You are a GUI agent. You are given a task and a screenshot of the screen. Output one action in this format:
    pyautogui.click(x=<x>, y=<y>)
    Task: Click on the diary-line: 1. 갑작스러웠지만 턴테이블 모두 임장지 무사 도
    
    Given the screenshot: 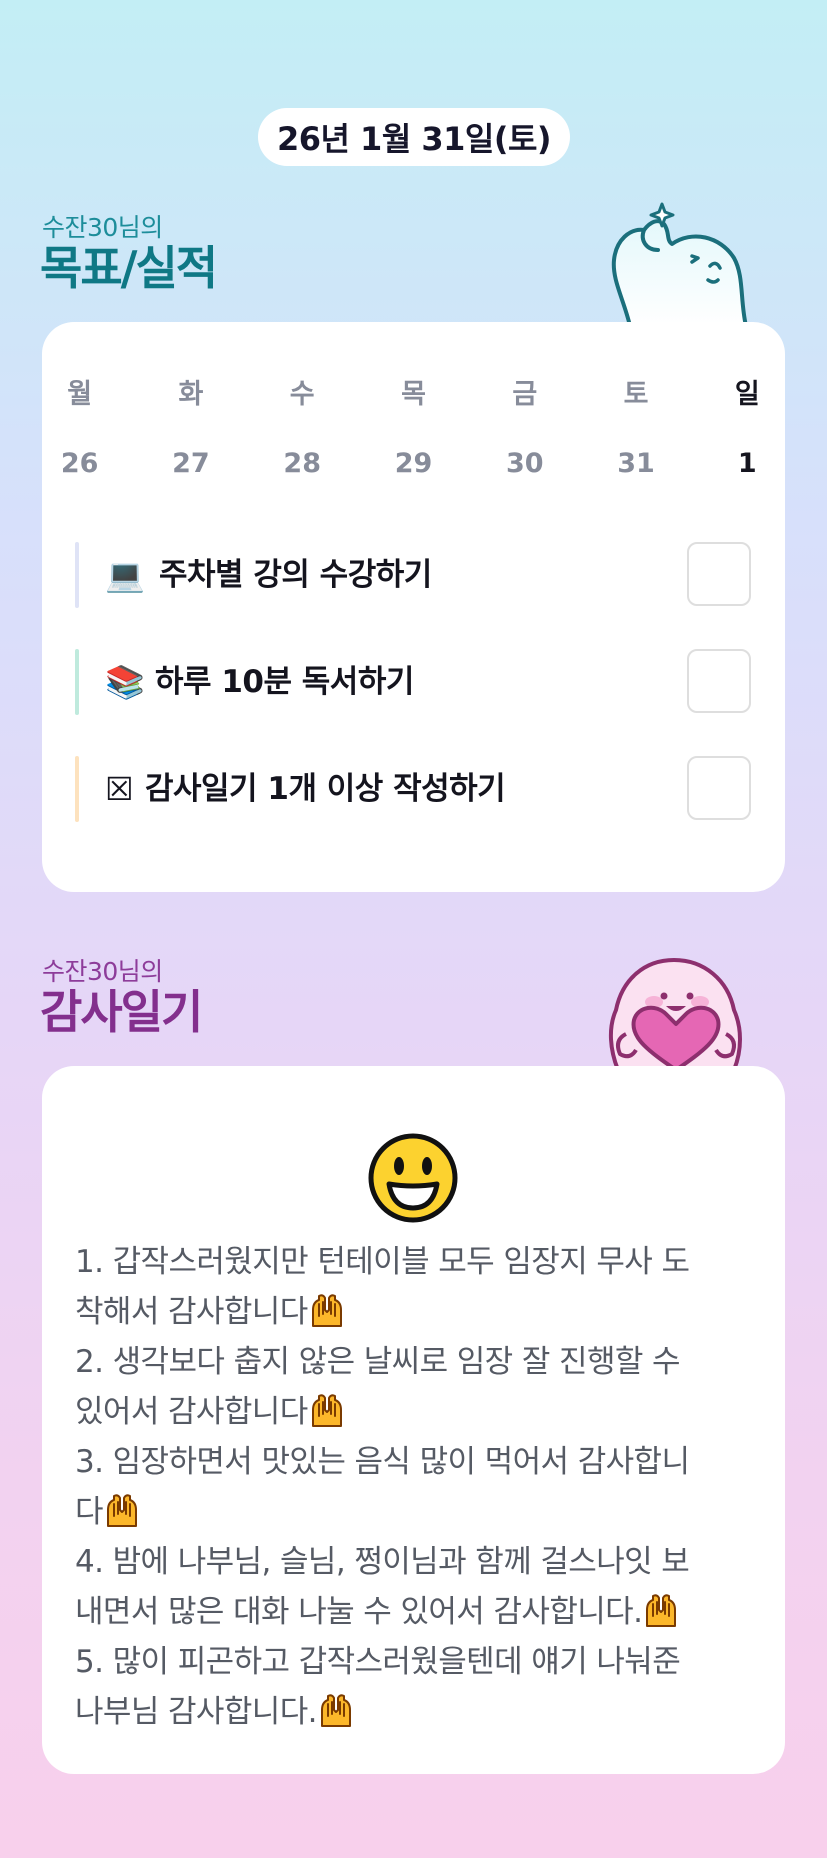 What is the action you would take?
    pyautogui.click(x=382, y=1262)
    